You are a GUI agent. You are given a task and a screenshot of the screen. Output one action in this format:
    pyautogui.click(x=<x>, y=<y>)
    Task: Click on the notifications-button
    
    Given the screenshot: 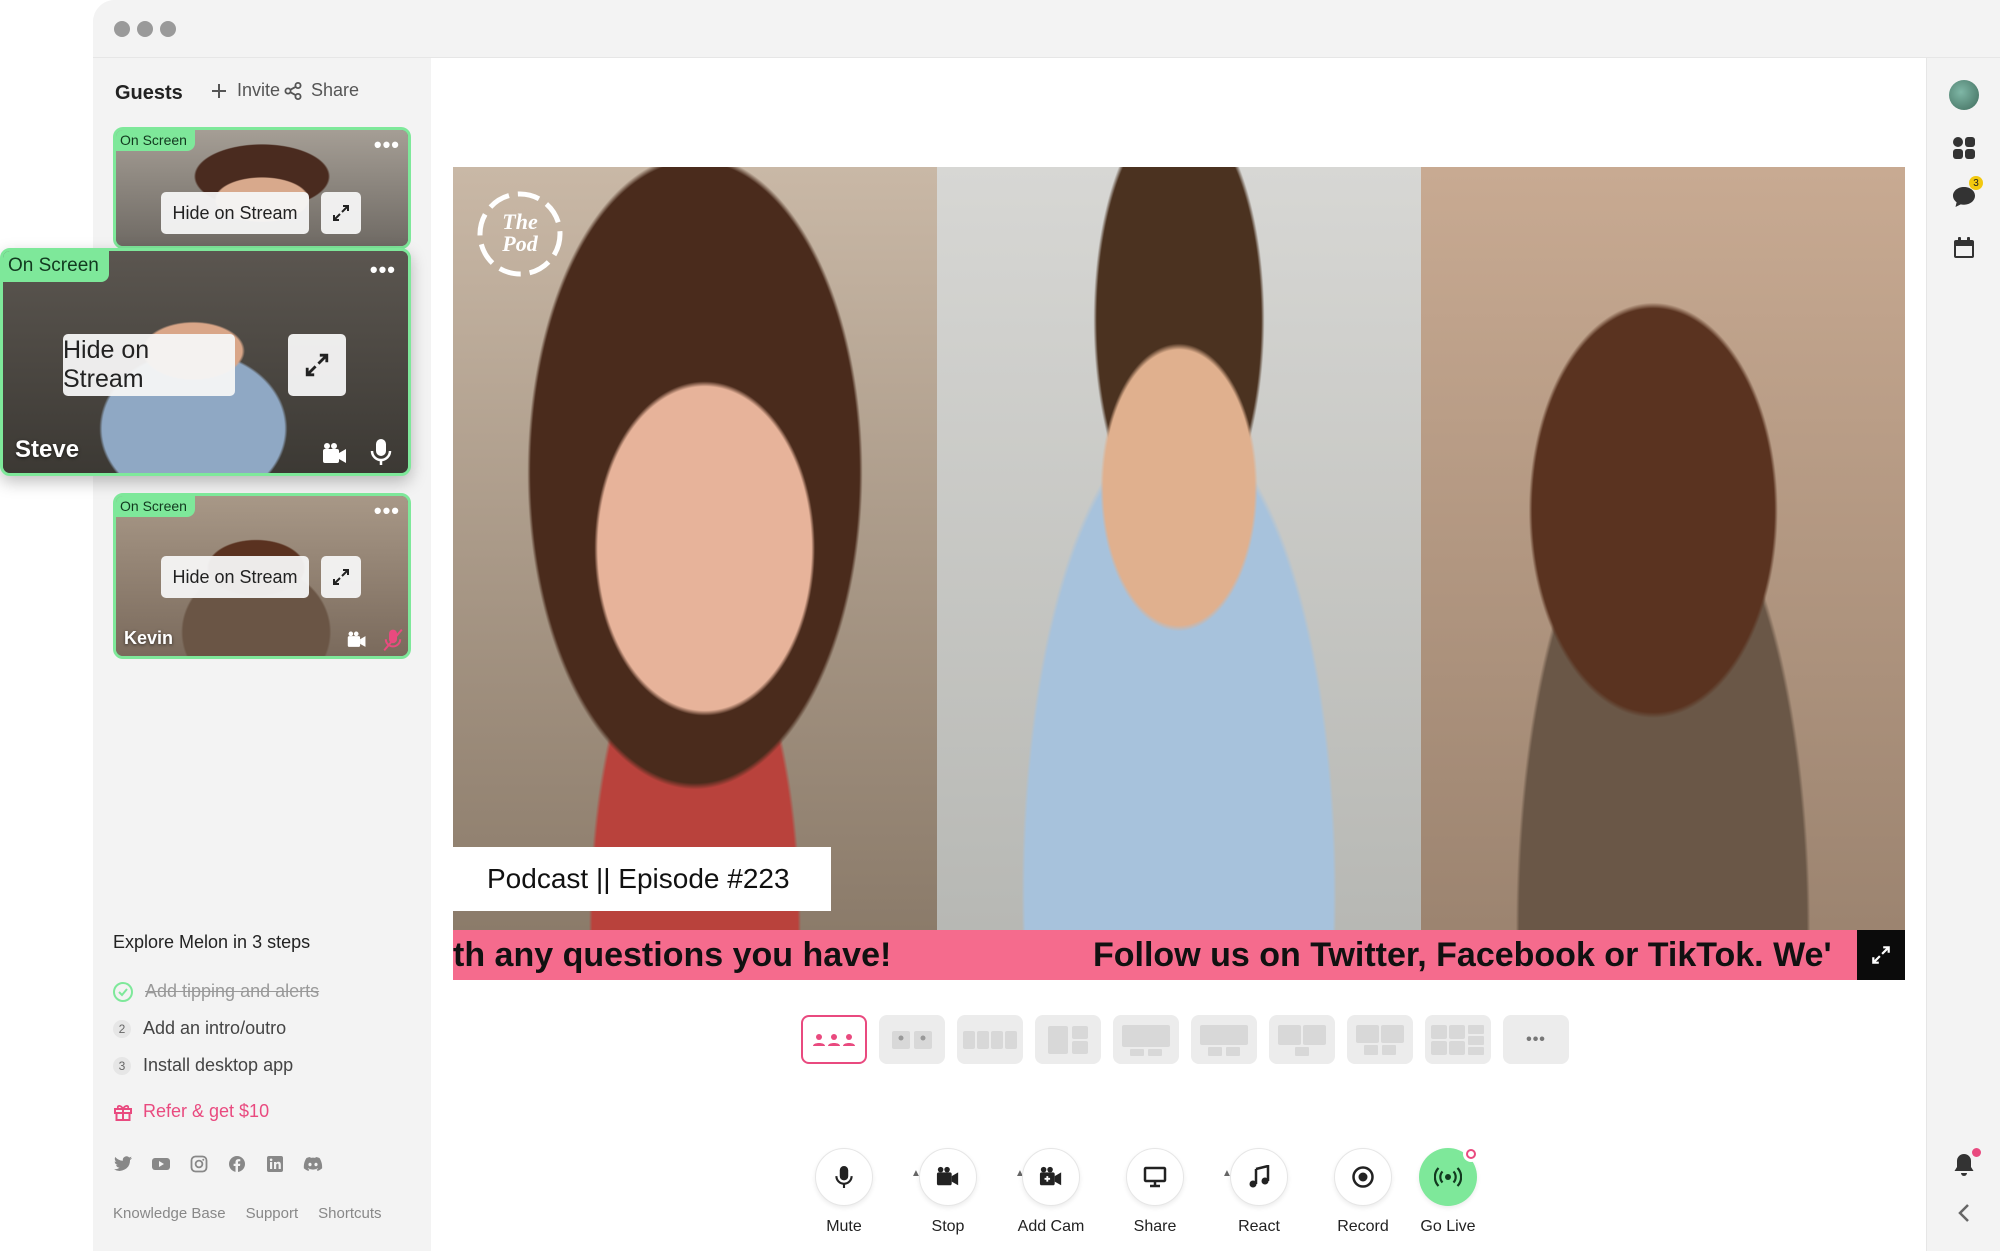 What is the action you would take?
    pyautogui.click(x=1965, y=1164)
    